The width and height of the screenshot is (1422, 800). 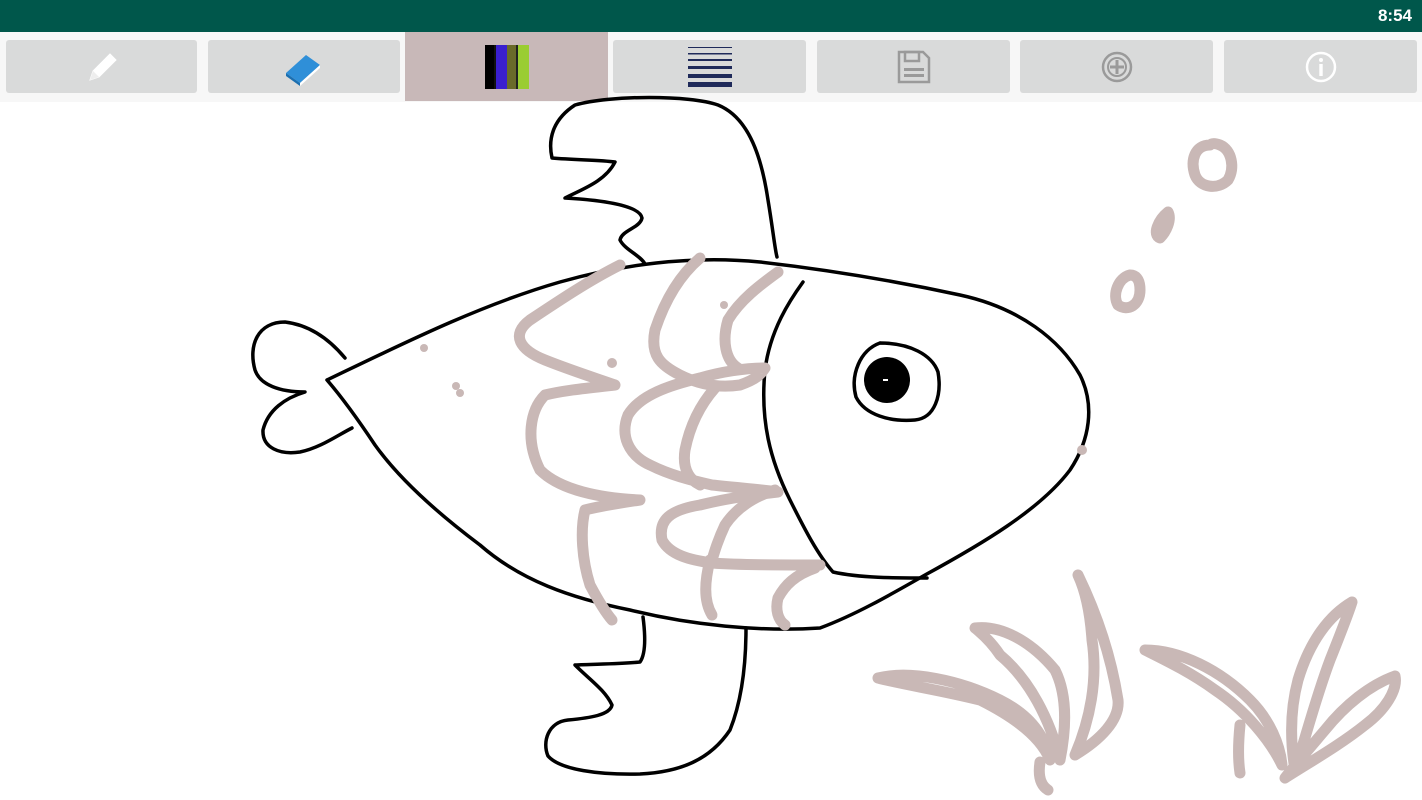 What do you see at coordinates (1270, 690) in the screenshot?
I see `seaweed-right` at bounding box center [1270, 690].